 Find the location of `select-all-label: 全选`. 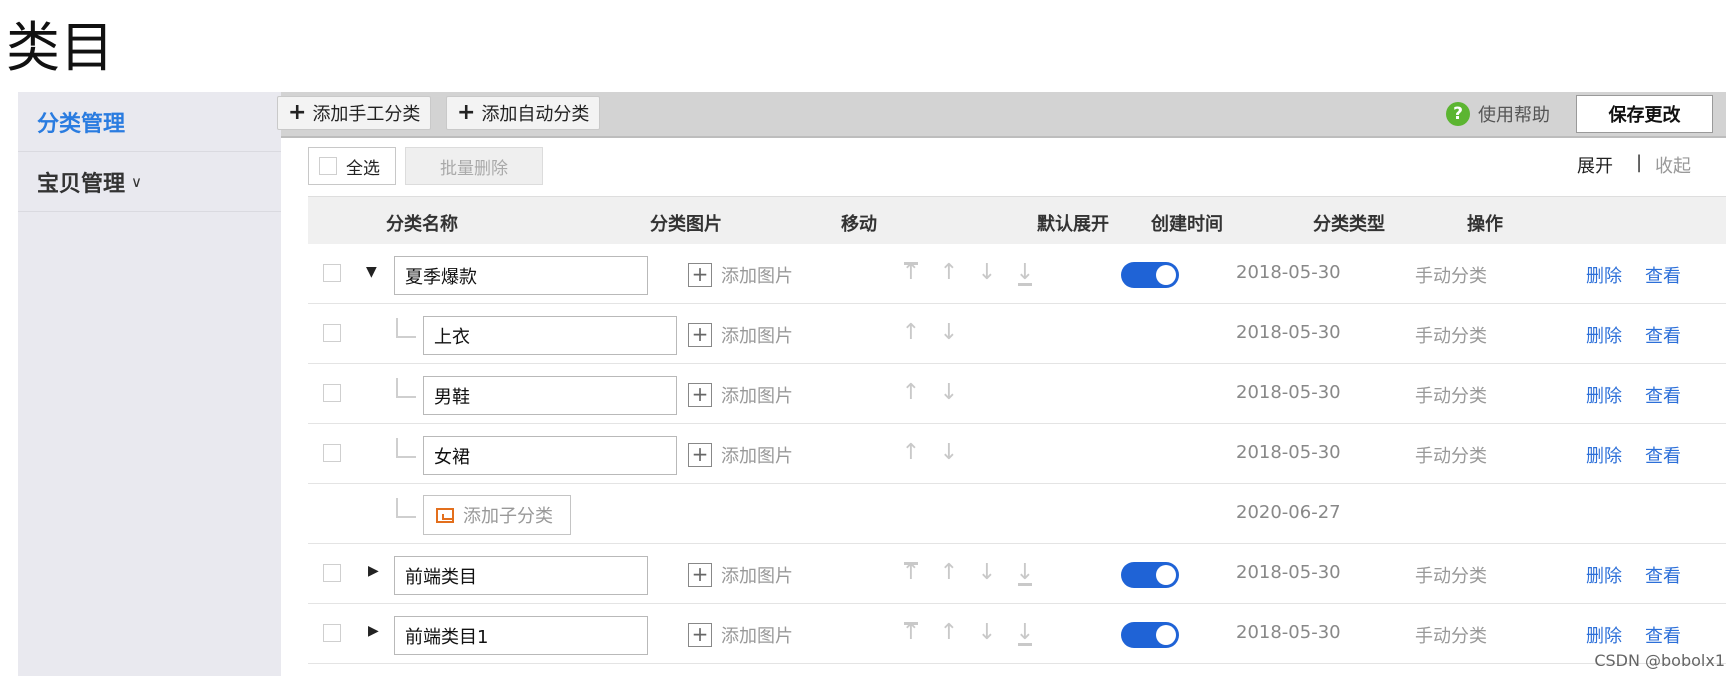

select-all-label: 全选 is located at coordinates (363, 168).